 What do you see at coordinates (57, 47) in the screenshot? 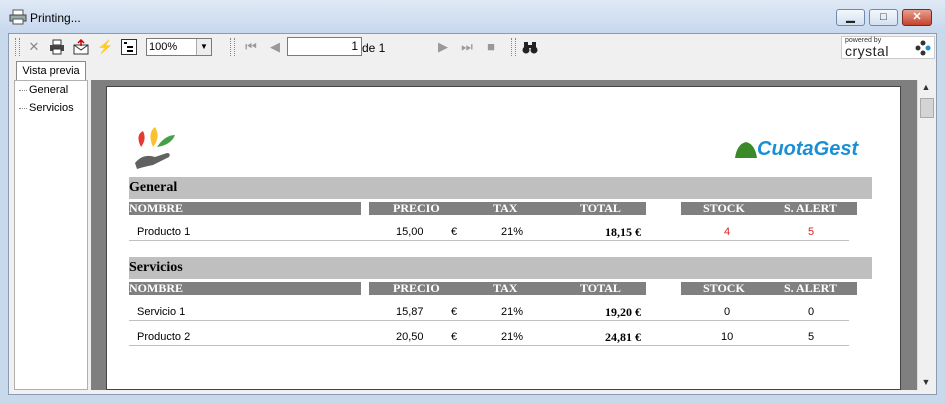
I see `print-icon` at bounding box center [57, 47].